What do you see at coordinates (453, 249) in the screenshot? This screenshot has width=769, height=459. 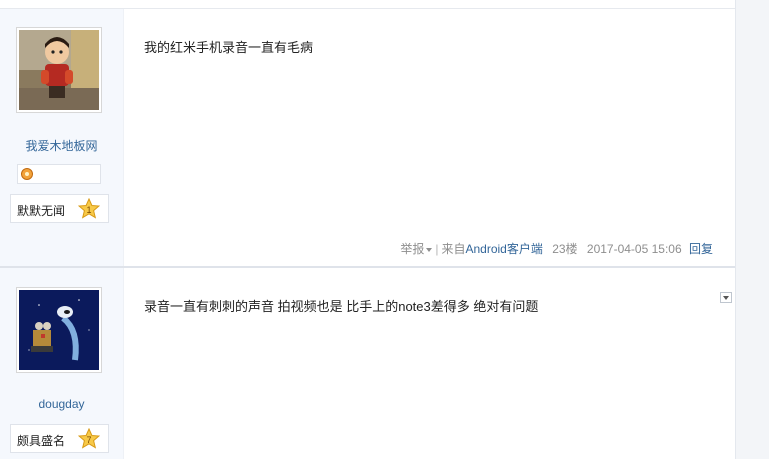 I see `from-prefix: 来自` at bounding box center [453, 249].